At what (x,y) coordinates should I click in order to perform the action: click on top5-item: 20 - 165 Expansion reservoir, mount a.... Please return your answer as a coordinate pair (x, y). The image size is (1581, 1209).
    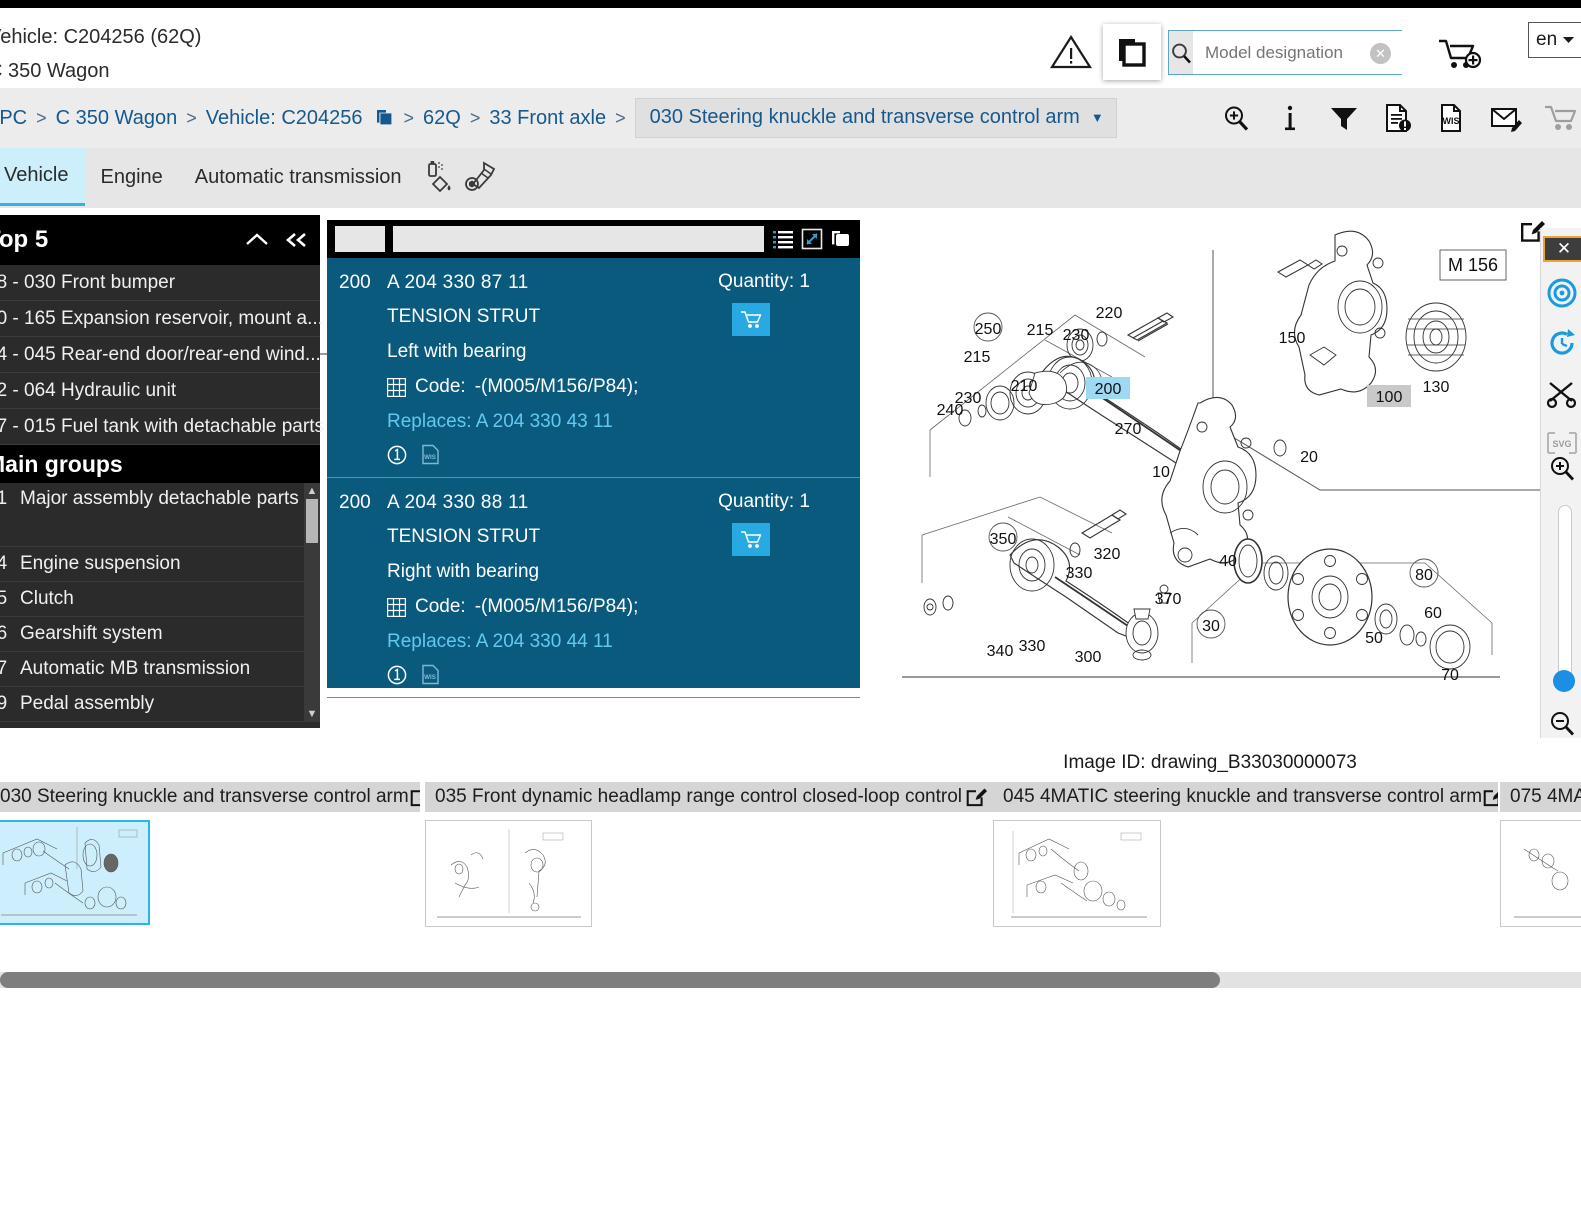
    Looking at the image, I should click on (161, 319).